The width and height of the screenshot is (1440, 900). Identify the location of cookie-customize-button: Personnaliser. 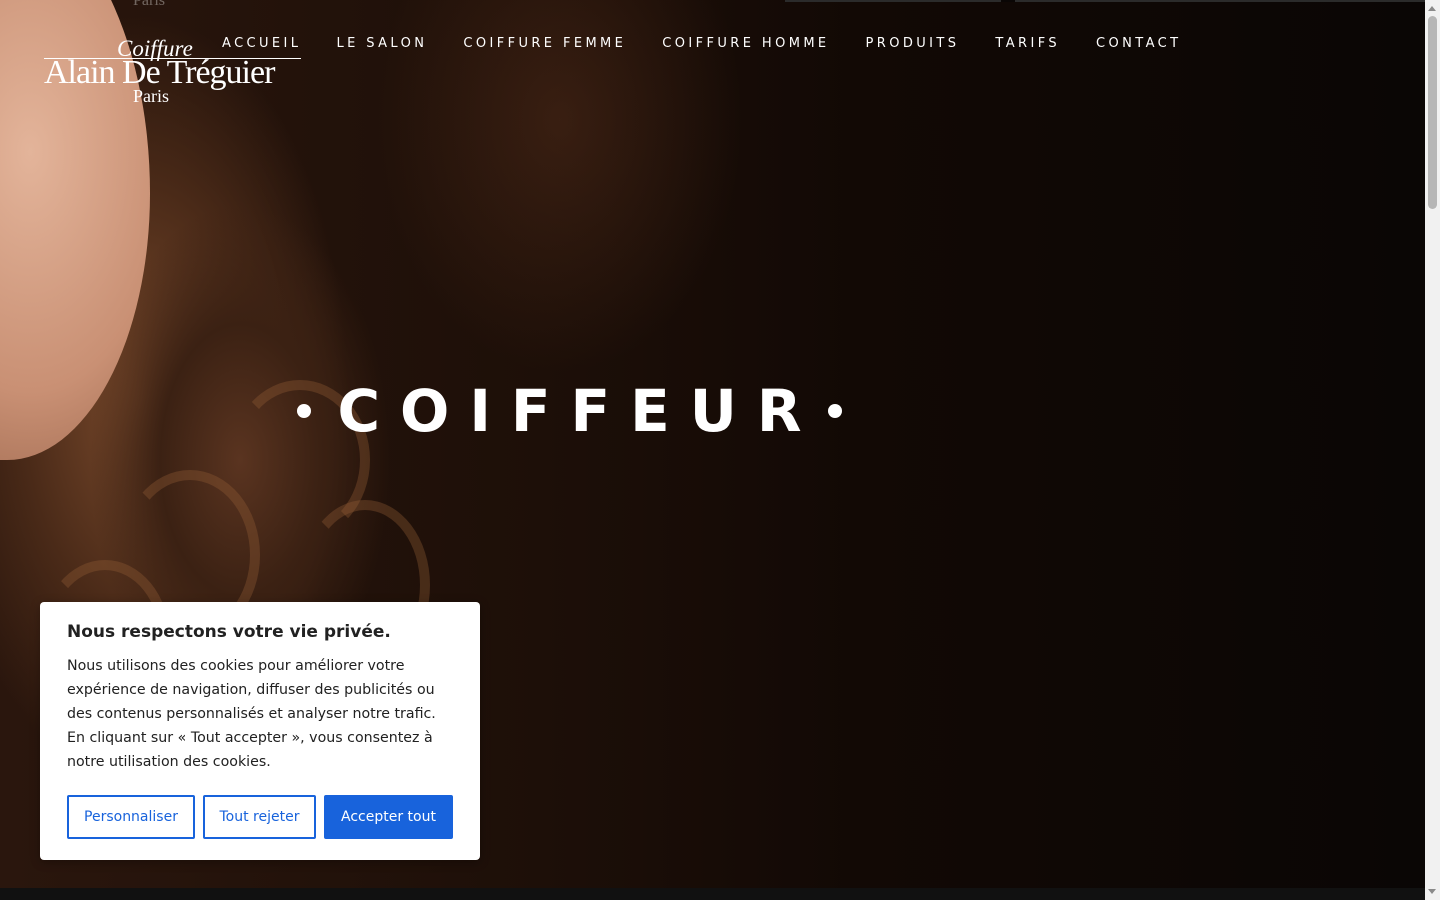
(131, 817).